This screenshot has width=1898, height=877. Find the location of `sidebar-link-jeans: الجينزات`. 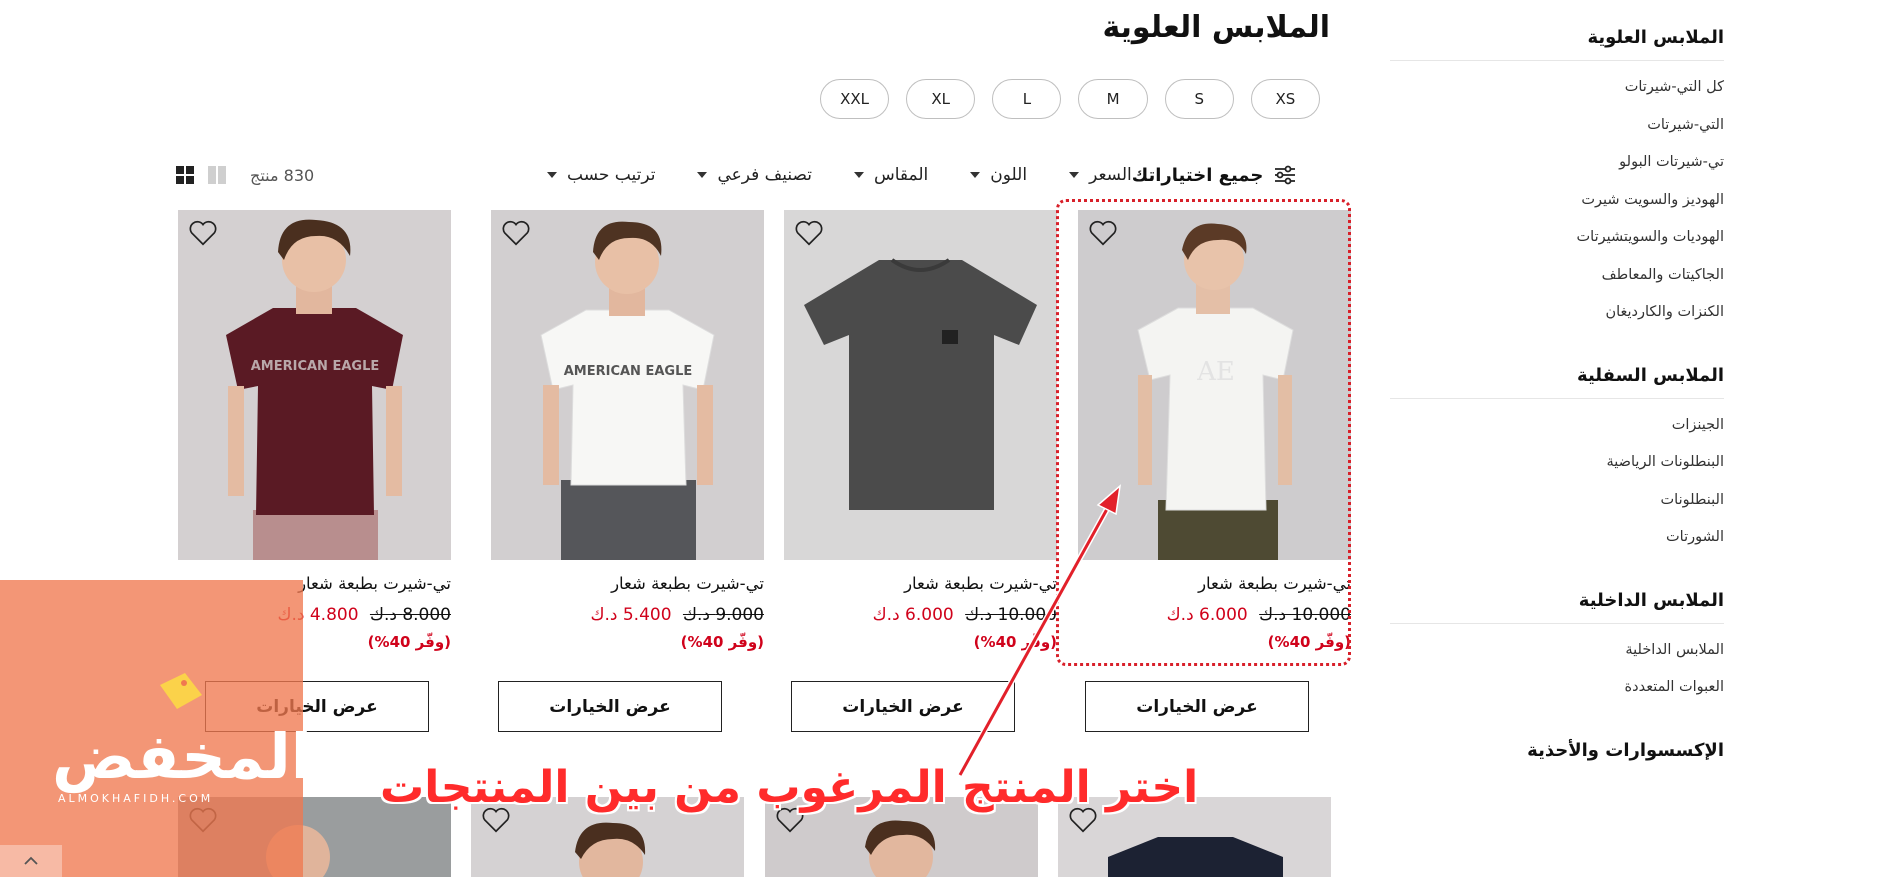

sidebar-link-jeans: الجينزات is located at coordinates (1557, 426).